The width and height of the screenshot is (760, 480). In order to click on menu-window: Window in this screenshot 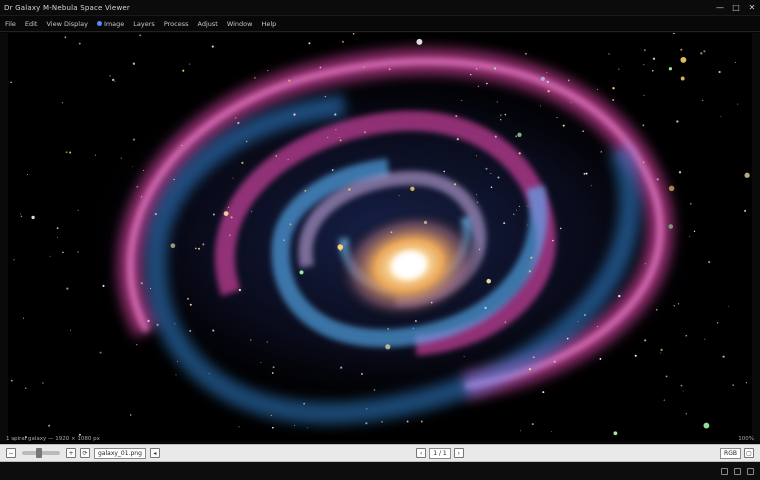, I will do `click(240, 24)`.